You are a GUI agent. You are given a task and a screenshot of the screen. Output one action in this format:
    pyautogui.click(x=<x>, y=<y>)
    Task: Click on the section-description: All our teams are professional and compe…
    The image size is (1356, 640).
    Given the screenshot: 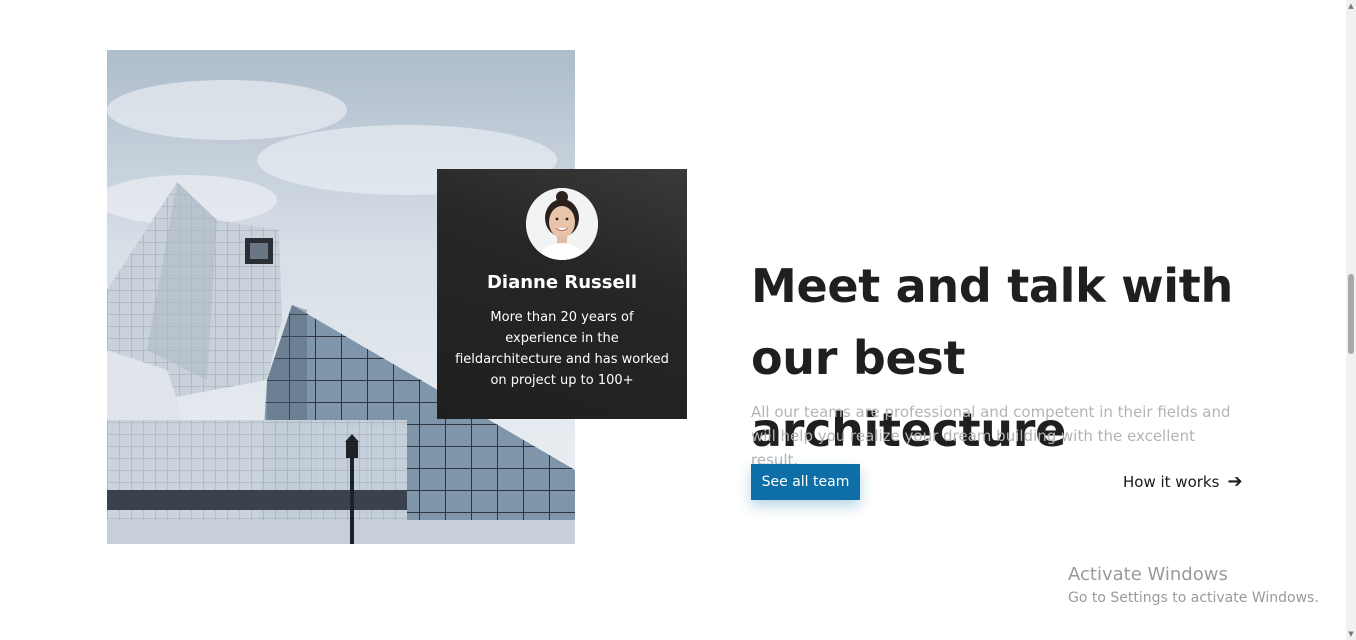 What is the action you would take?
    pyautogui.click(x=991, y=436)
    